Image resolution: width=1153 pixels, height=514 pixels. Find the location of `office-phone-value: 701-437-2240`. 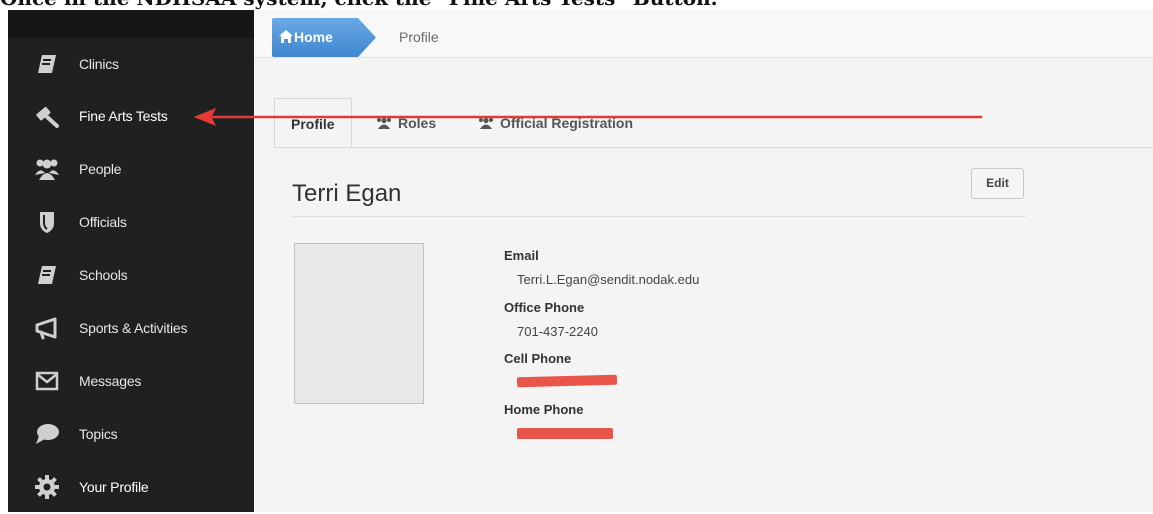

office-phone-value: 701-437-2240 is located at coordinates (557, 331).